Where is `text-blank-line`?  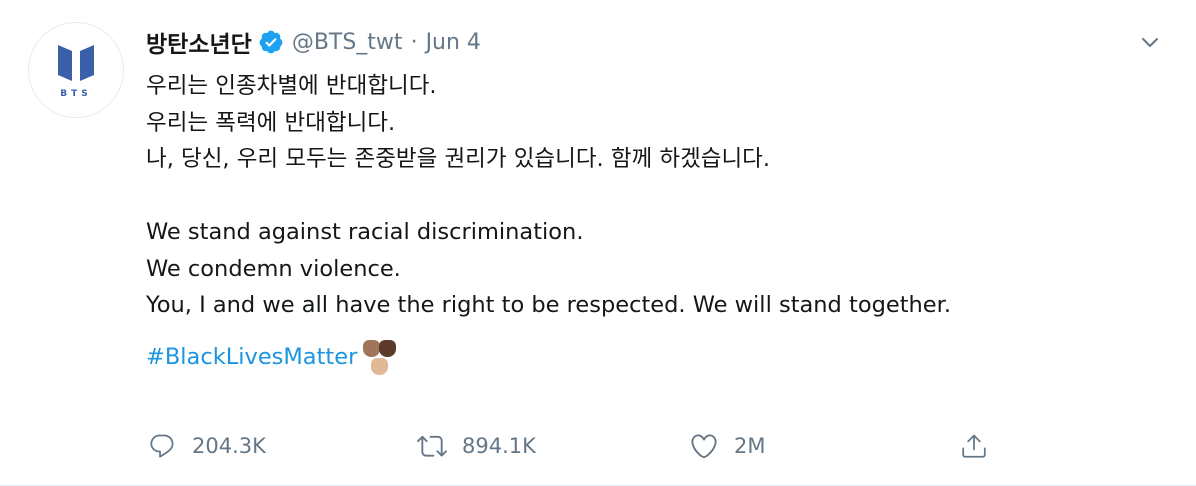
text-blank-line is located at coordinates (656, 196).